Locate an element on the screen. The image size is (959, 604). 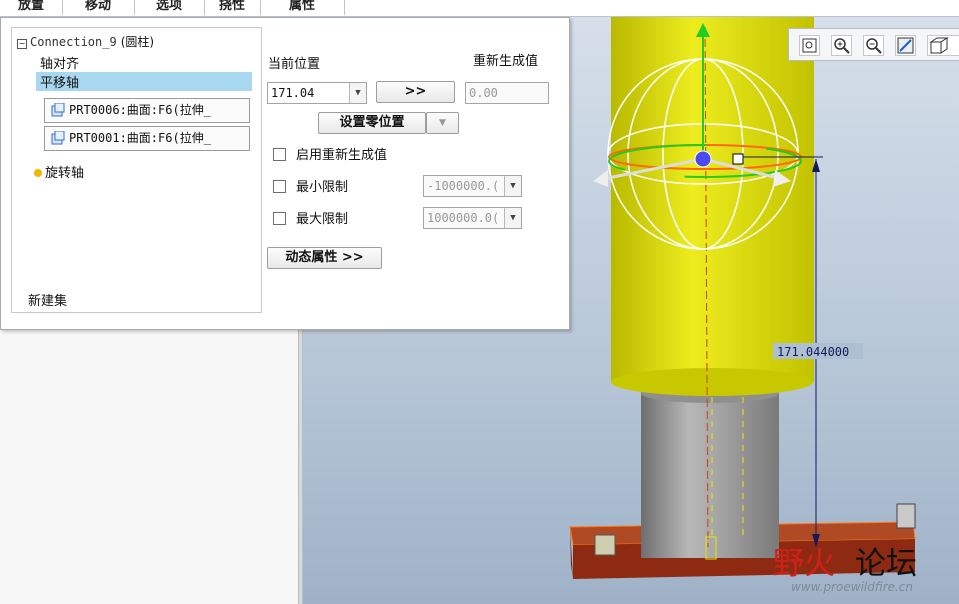
set-zero-position-button: 设置零位置 is located at coordinates (372, 123).